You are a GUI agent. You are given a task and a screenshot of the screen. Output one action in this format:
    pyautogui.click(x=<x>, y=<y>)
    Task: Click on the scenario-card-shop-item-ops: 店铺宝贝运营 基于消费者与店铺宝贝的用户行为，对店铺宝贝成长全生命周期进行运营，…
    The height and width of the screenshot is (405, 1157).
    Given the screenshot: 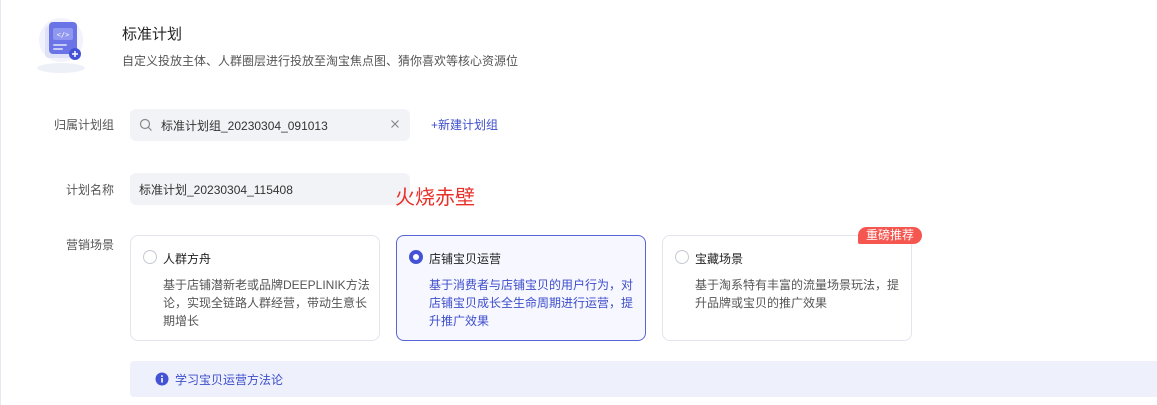 What is the action you would take?
    pyautogui.click(x=521, y=288)
    